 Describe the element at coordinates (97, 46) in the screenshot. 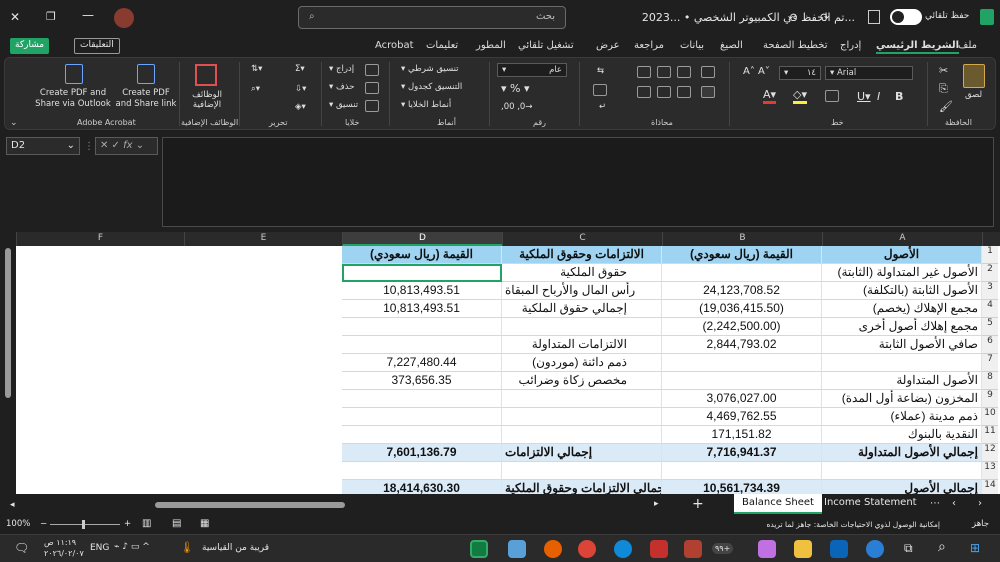

I see `comments-button: التعليقات` at that location.